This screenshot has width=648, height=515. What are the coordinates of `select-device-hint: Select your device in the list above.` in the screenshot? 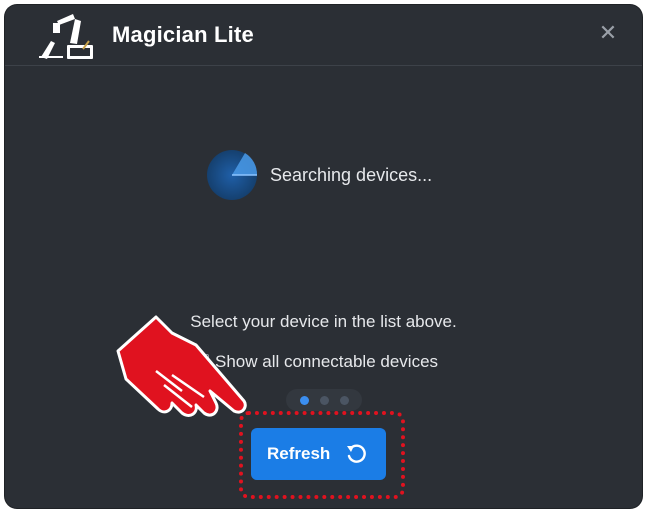 It's located at (323, 321).